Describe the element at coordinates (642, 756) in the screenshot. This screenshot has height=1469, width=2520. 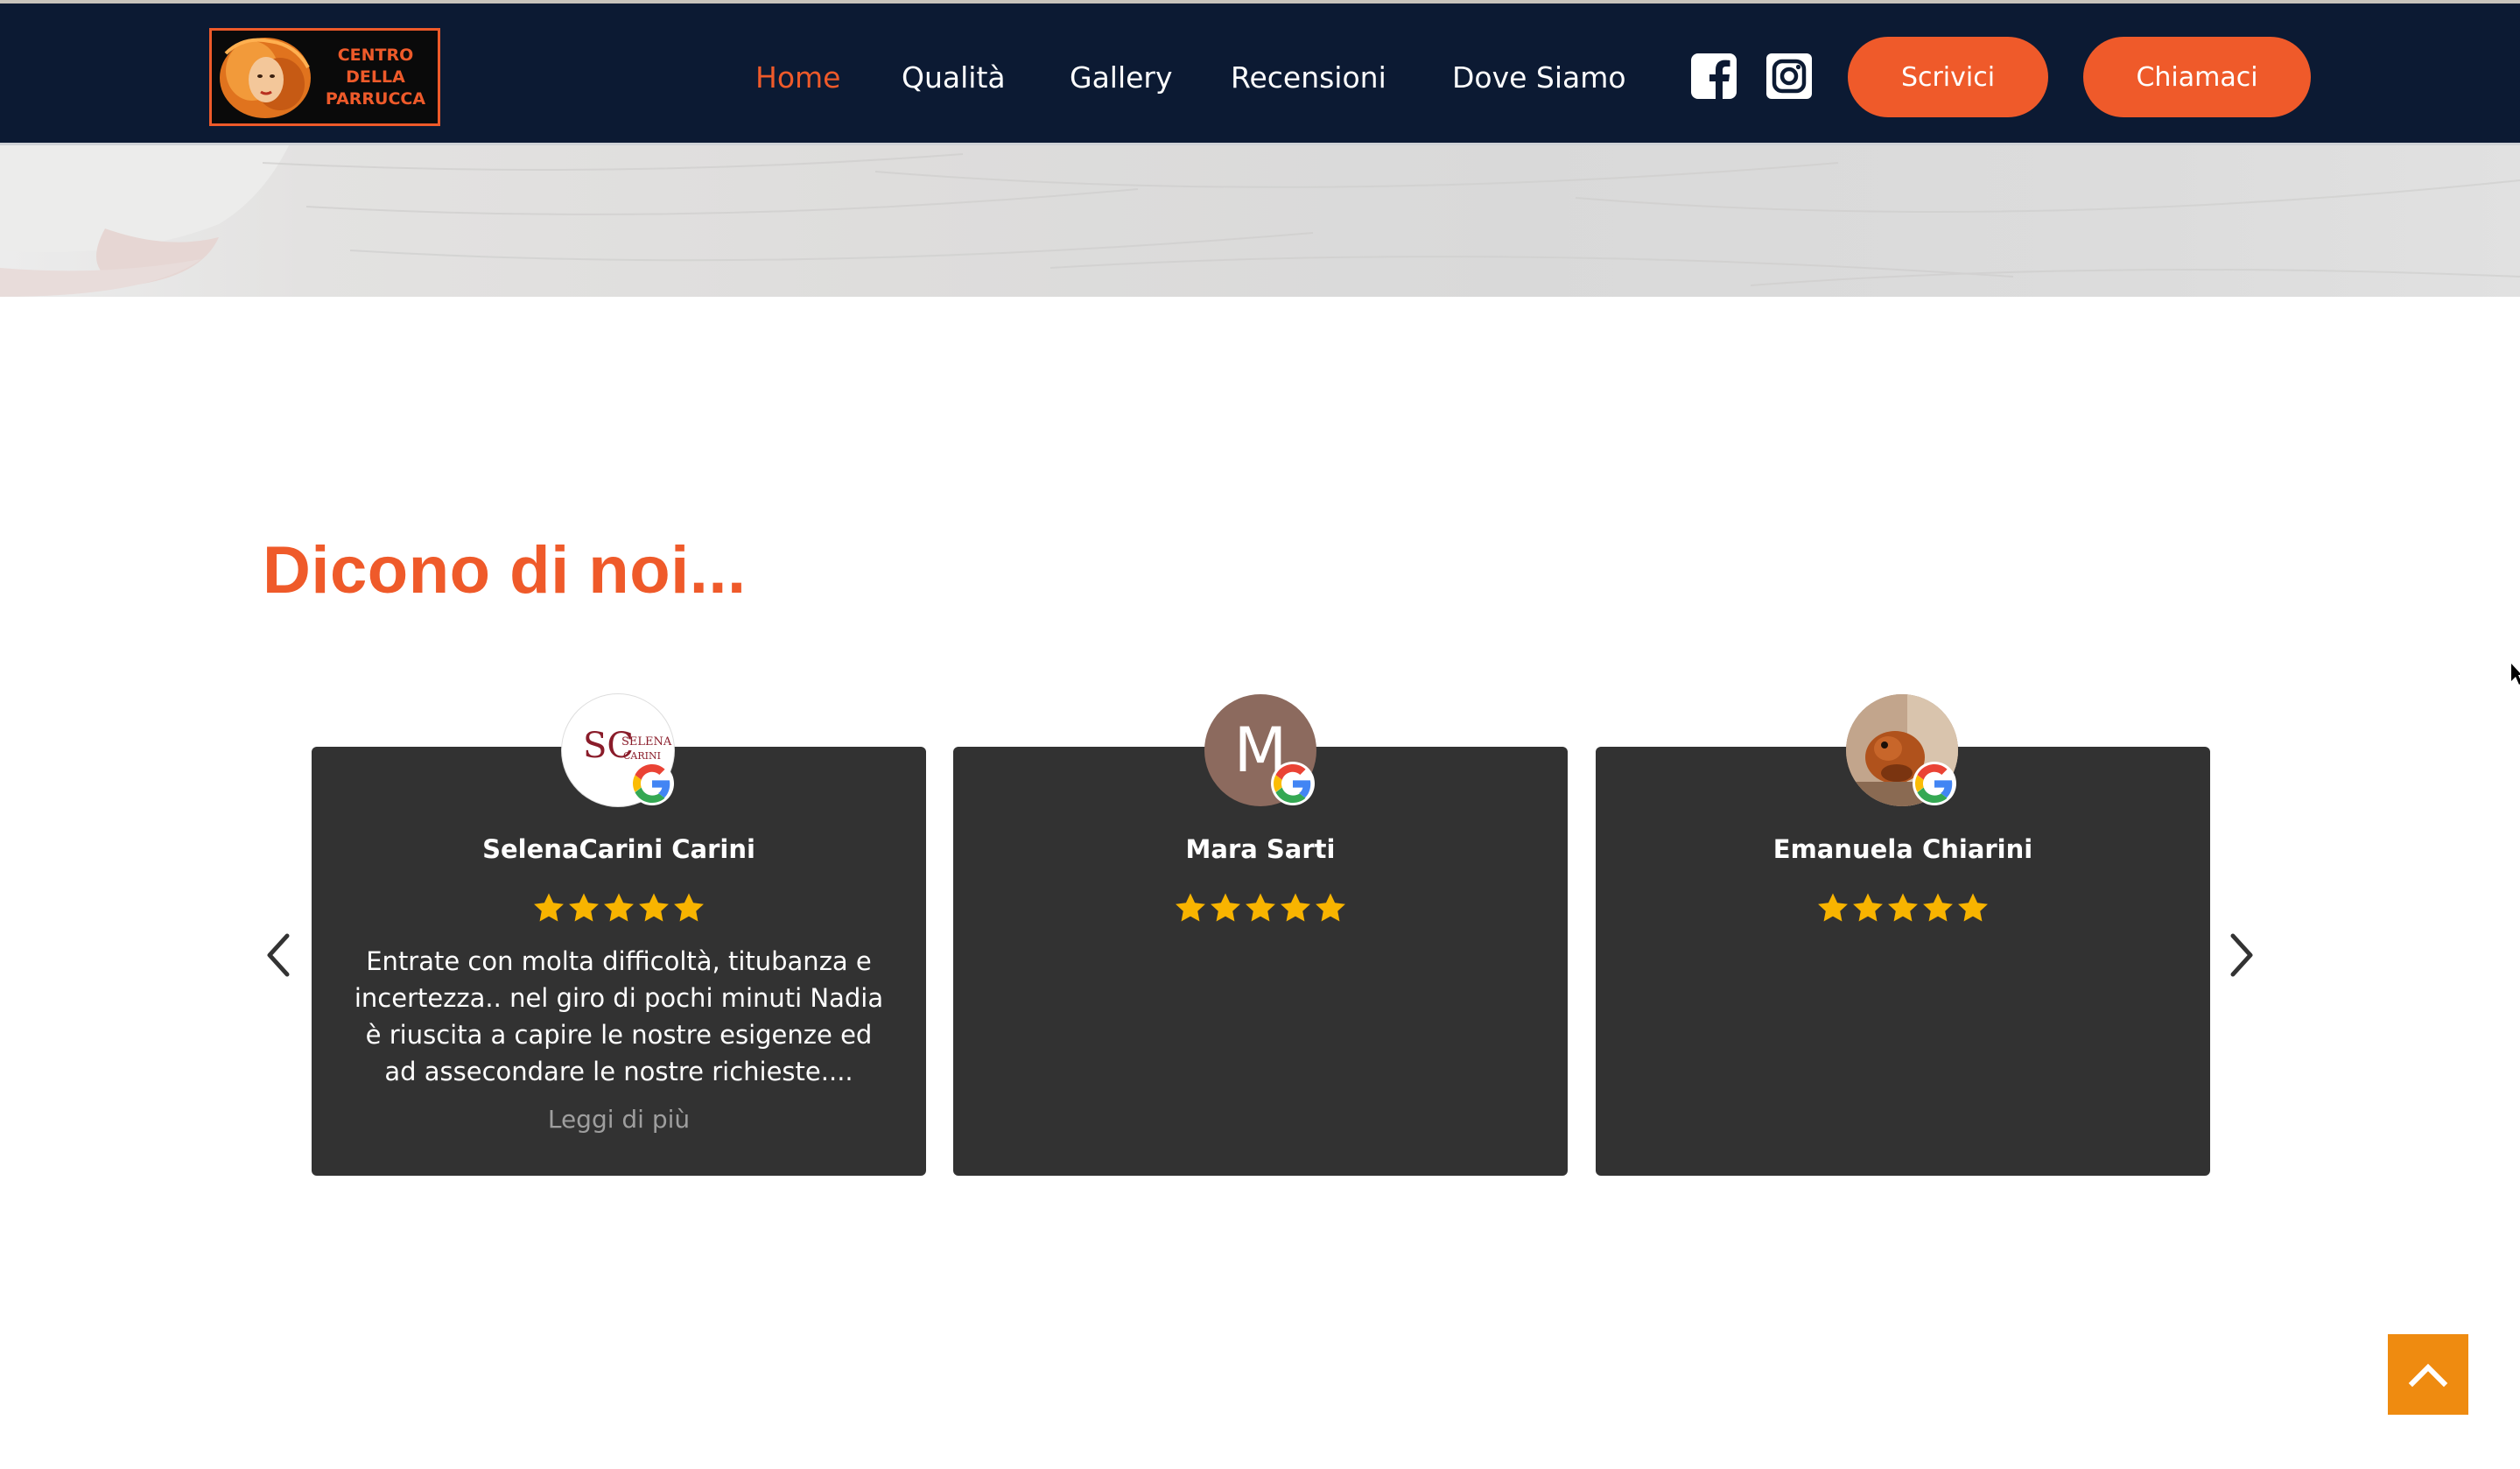
I see `avatar-logo-line-2: CARINI` at that location.